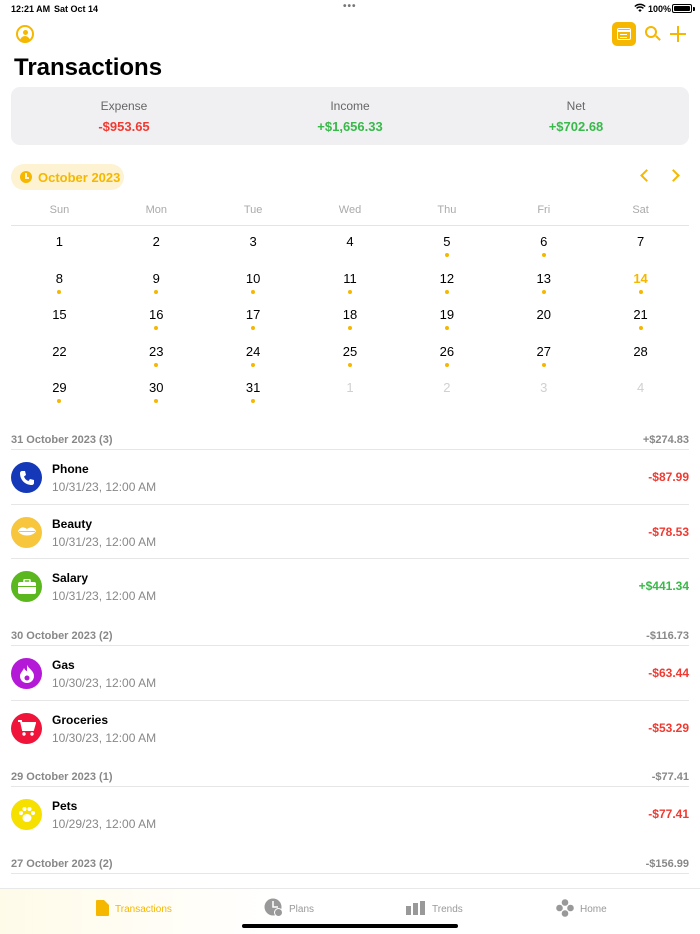 The width and height of the screenshot is (700, 934). Describe the element at coordinates (62, 440) in the screenshot. I see `section-date: 31 October 2023 (3)` at that location.